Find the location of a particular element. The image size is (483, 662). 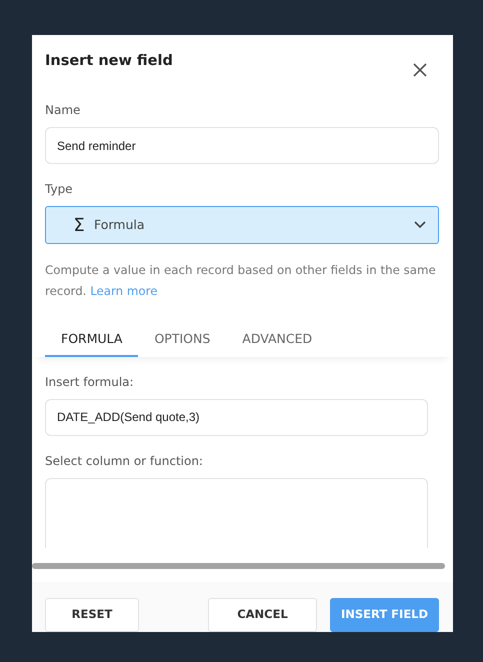

tab: FORMULA is located at coordinates (91, 341).